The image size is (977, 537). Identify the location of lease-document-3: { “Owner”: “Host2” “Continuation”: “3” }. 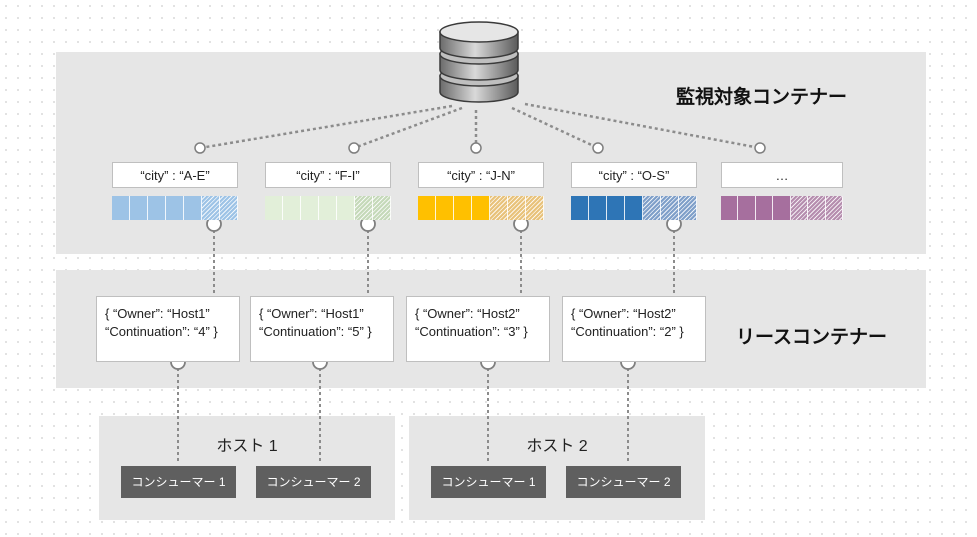
(478, 329).